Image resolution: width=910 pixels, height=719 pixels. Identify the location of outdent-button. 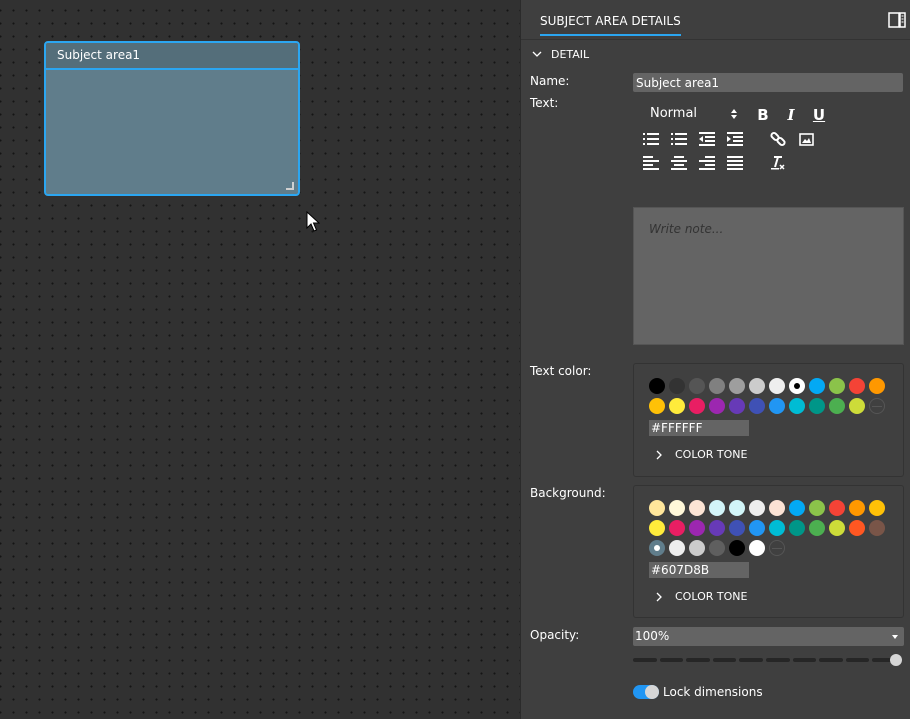
(707, 139).